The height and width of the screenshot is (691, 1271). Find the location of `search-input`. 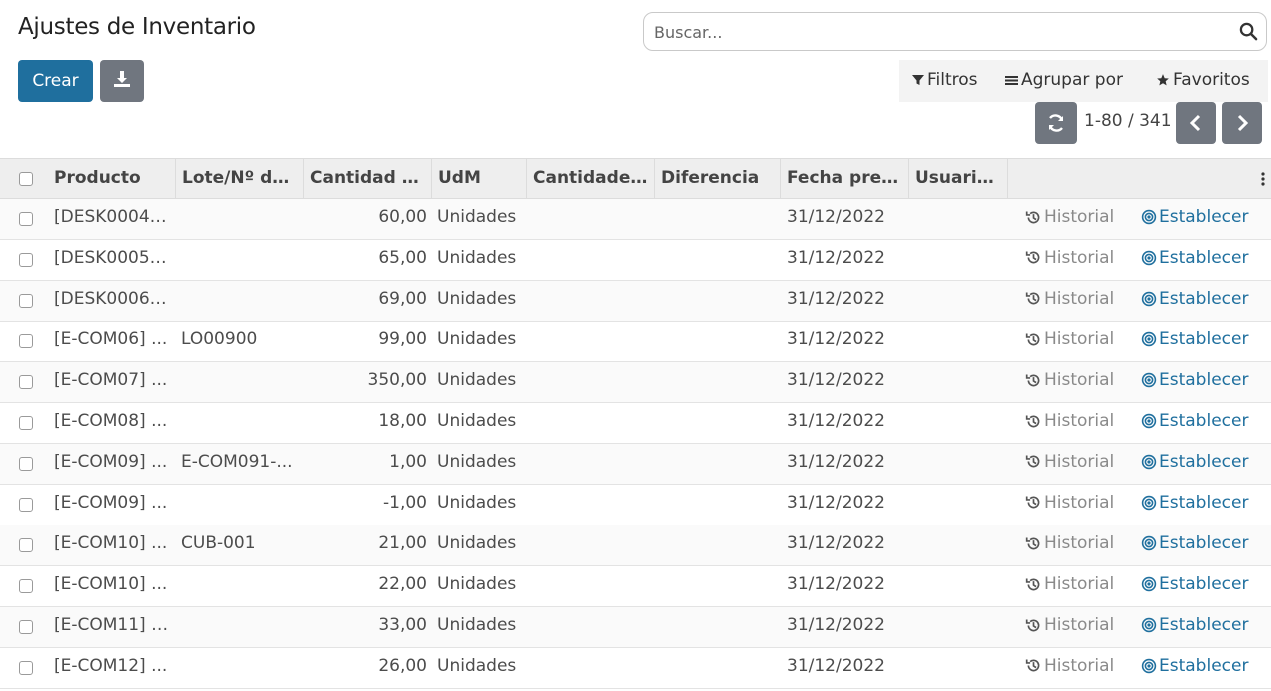

search-input is located at coordinates (939, 32).